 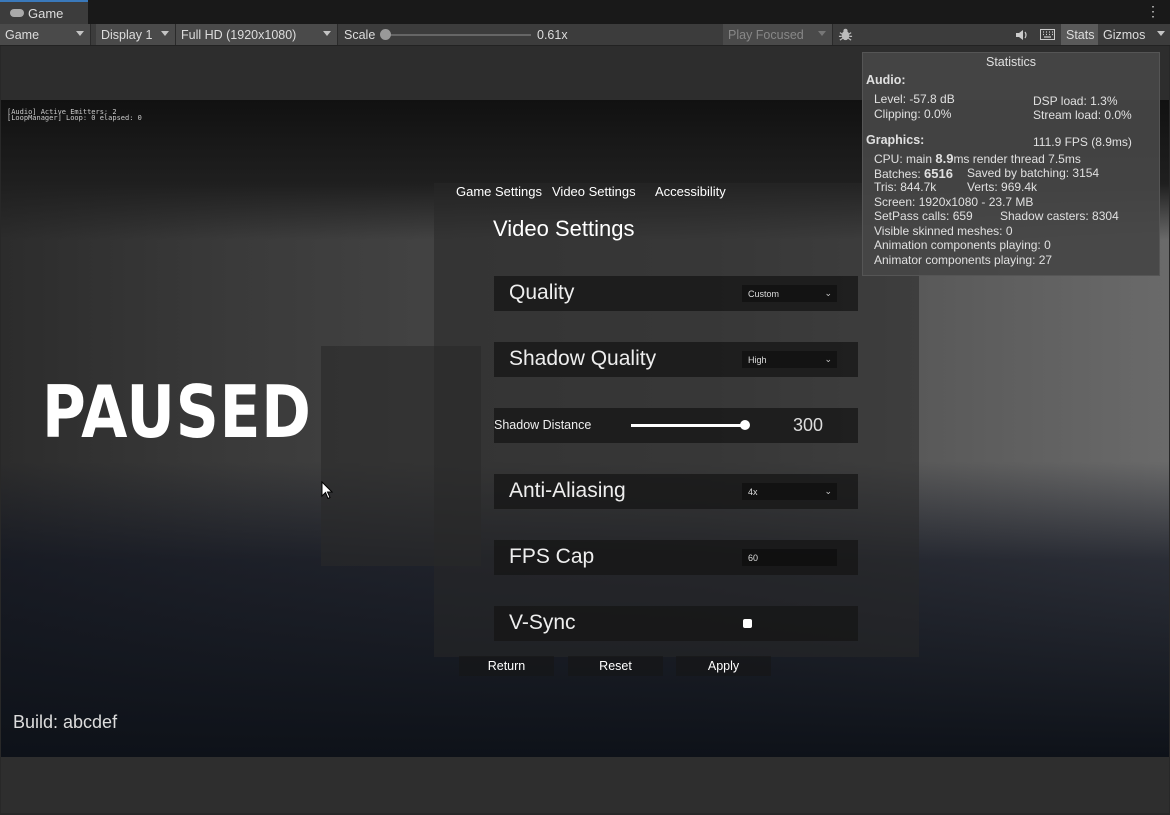 I want to click on view-mode-label: Game, so click(x=22, y=34).